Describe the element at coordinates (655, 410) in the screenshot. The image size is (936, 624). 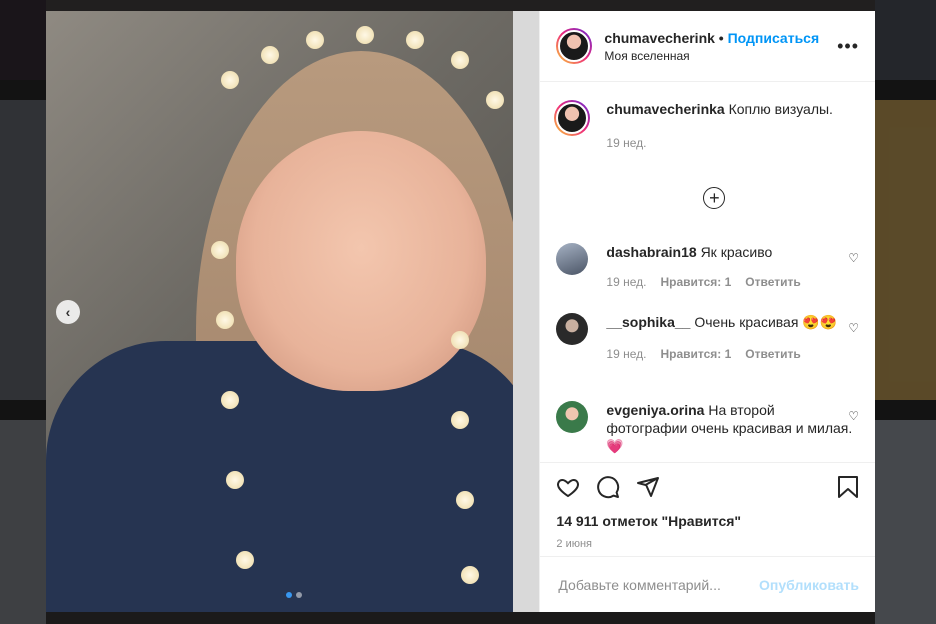
I see `comment-username: evgeniya.orina` at that location.